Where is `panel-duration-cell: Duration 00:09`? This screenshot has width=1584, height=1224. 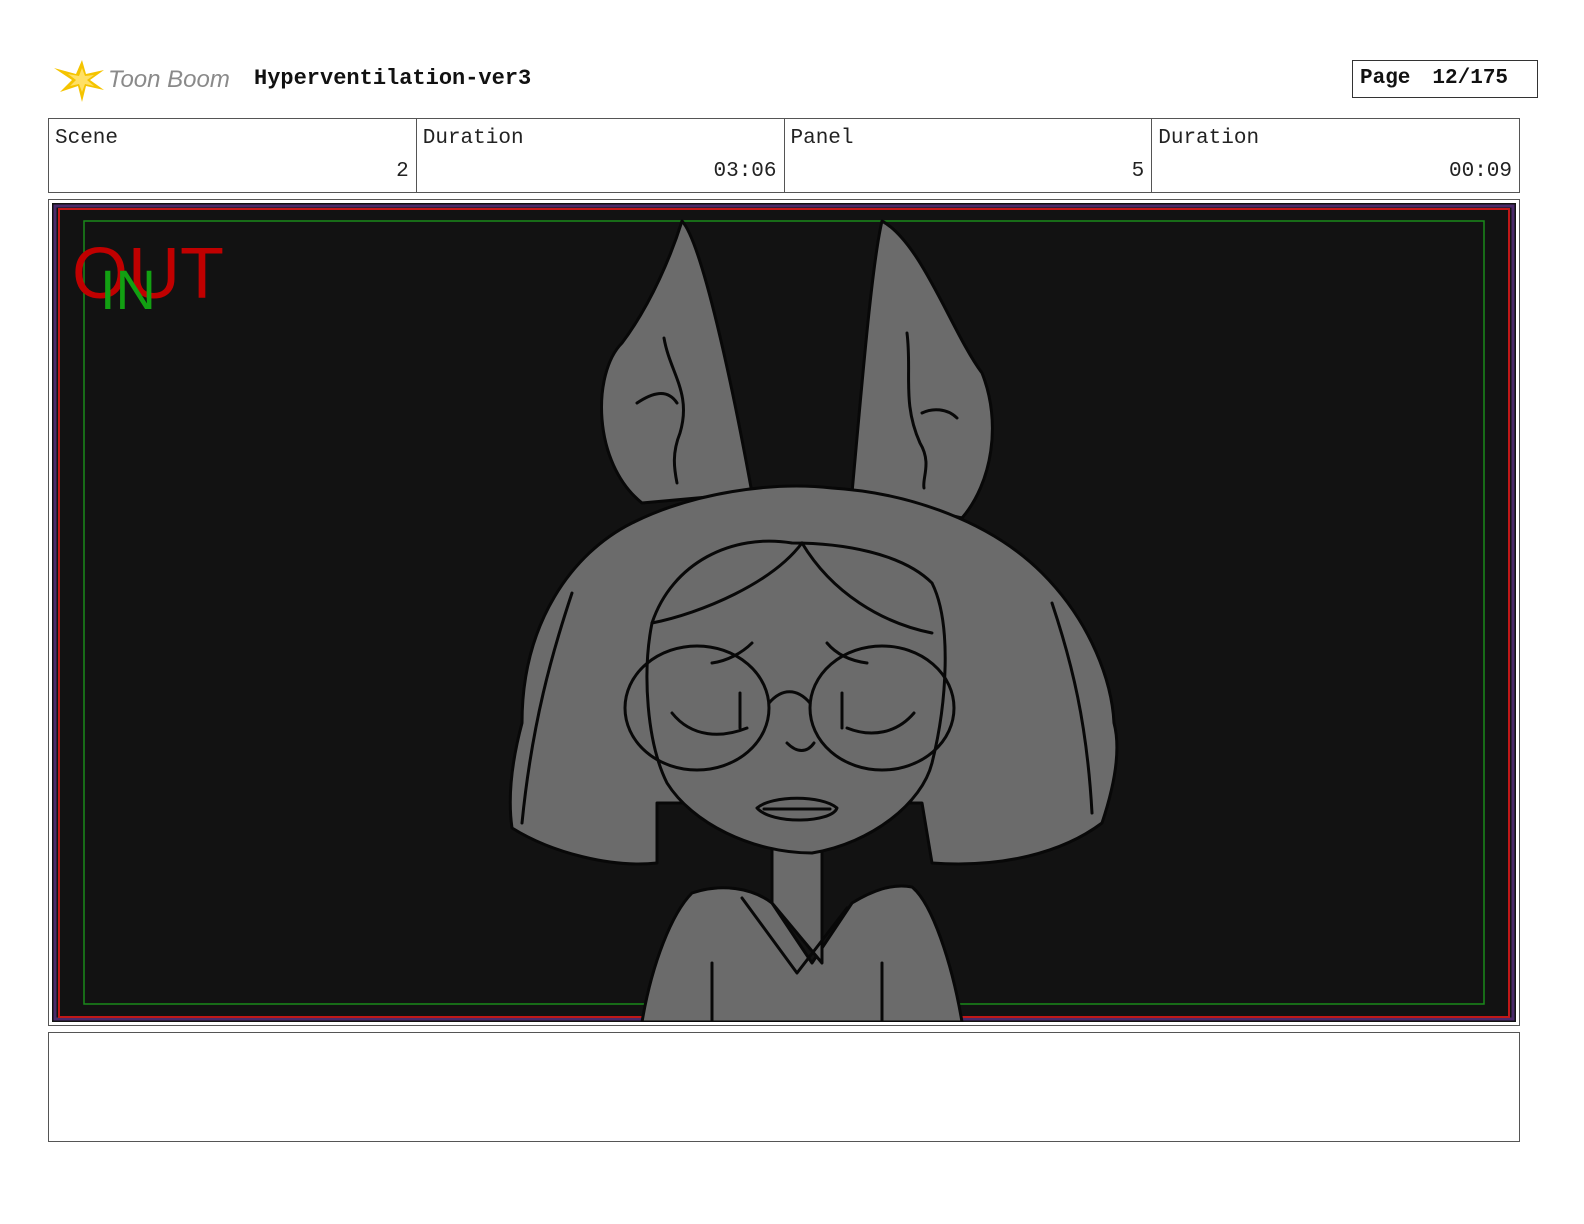 panel-duration-cell: Duration 00:09 is located at coordinates (1335, 155).